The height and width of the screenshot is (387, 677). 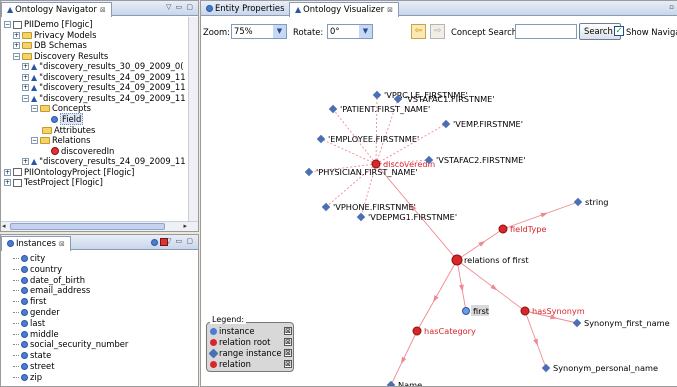 What do you see at coordinates (193, 119) in the screenshot?
I see `navigator-vertical-scrollbar` at bounding box center [193, 119].